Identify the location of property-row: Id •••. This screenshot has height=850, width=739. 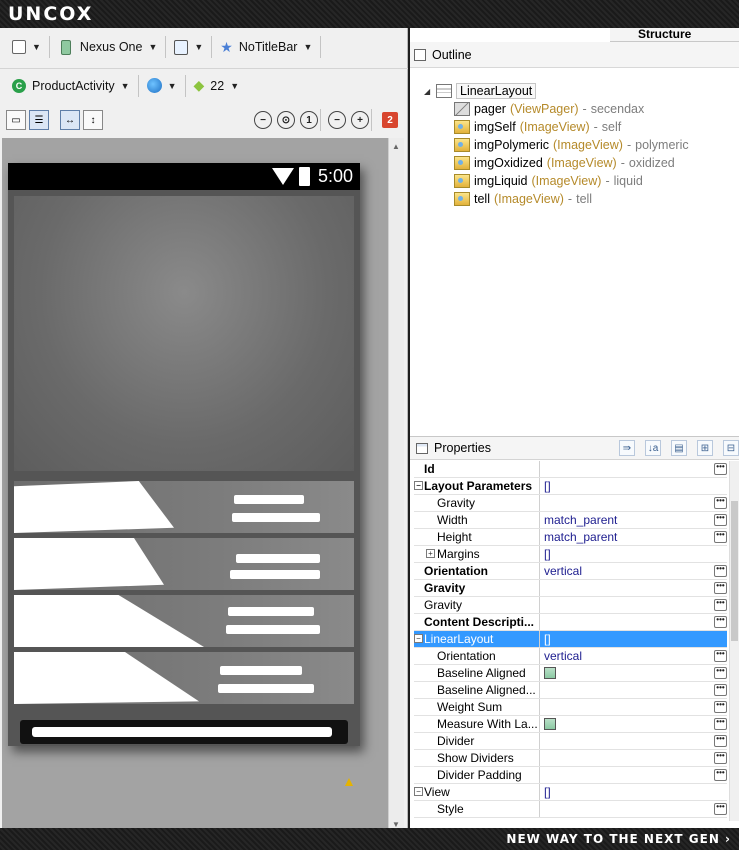
(570, 469).